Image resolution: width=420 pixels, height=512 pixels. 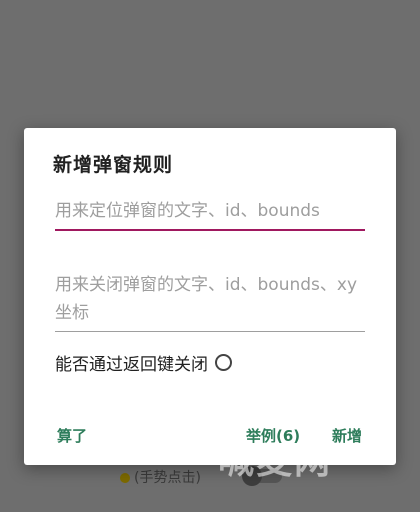 I want to click on back-key-label: 能否通过返回键关闭, so click(x=131, y=365).